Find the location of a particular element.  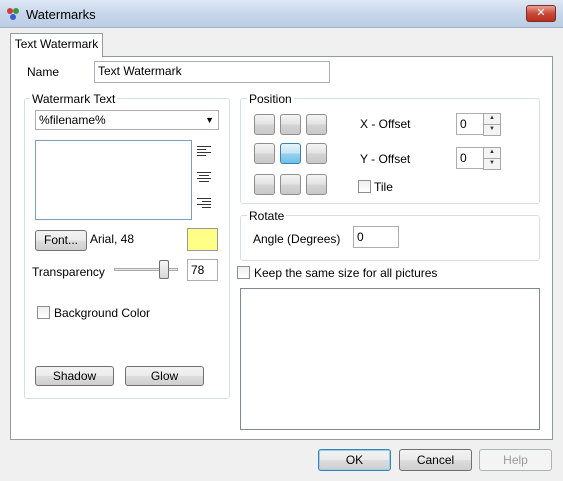

text-color-swatch is located at coordinates (202, 239).